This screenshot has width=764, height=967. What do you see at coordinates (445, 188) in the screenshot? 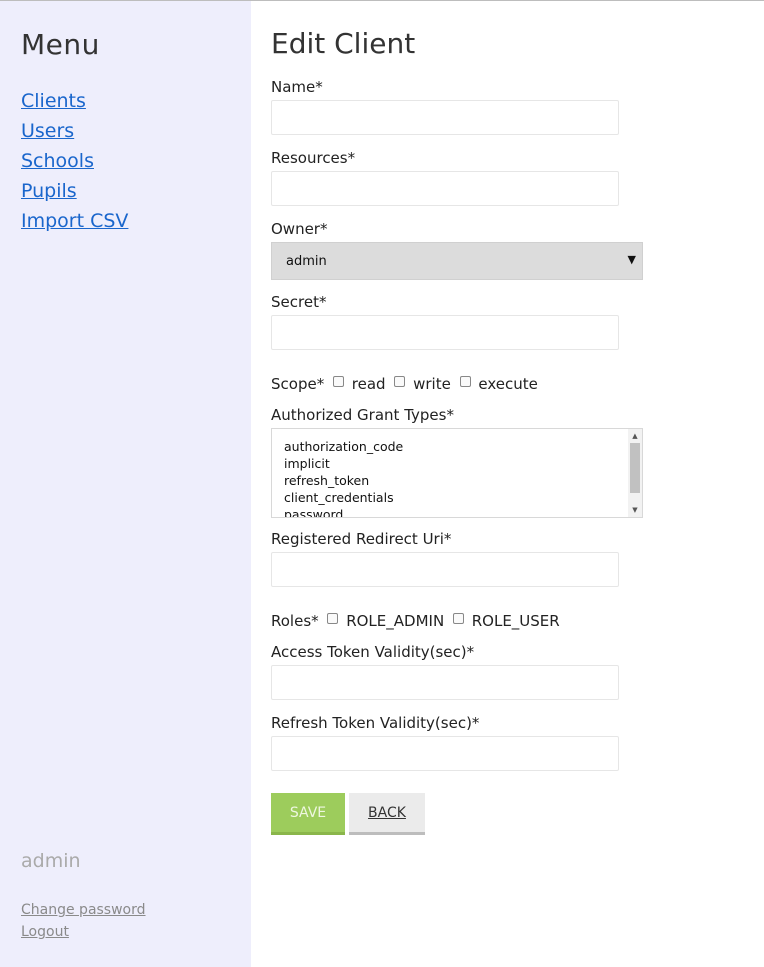
I see `resources-input` at bounding box center [445, 188].